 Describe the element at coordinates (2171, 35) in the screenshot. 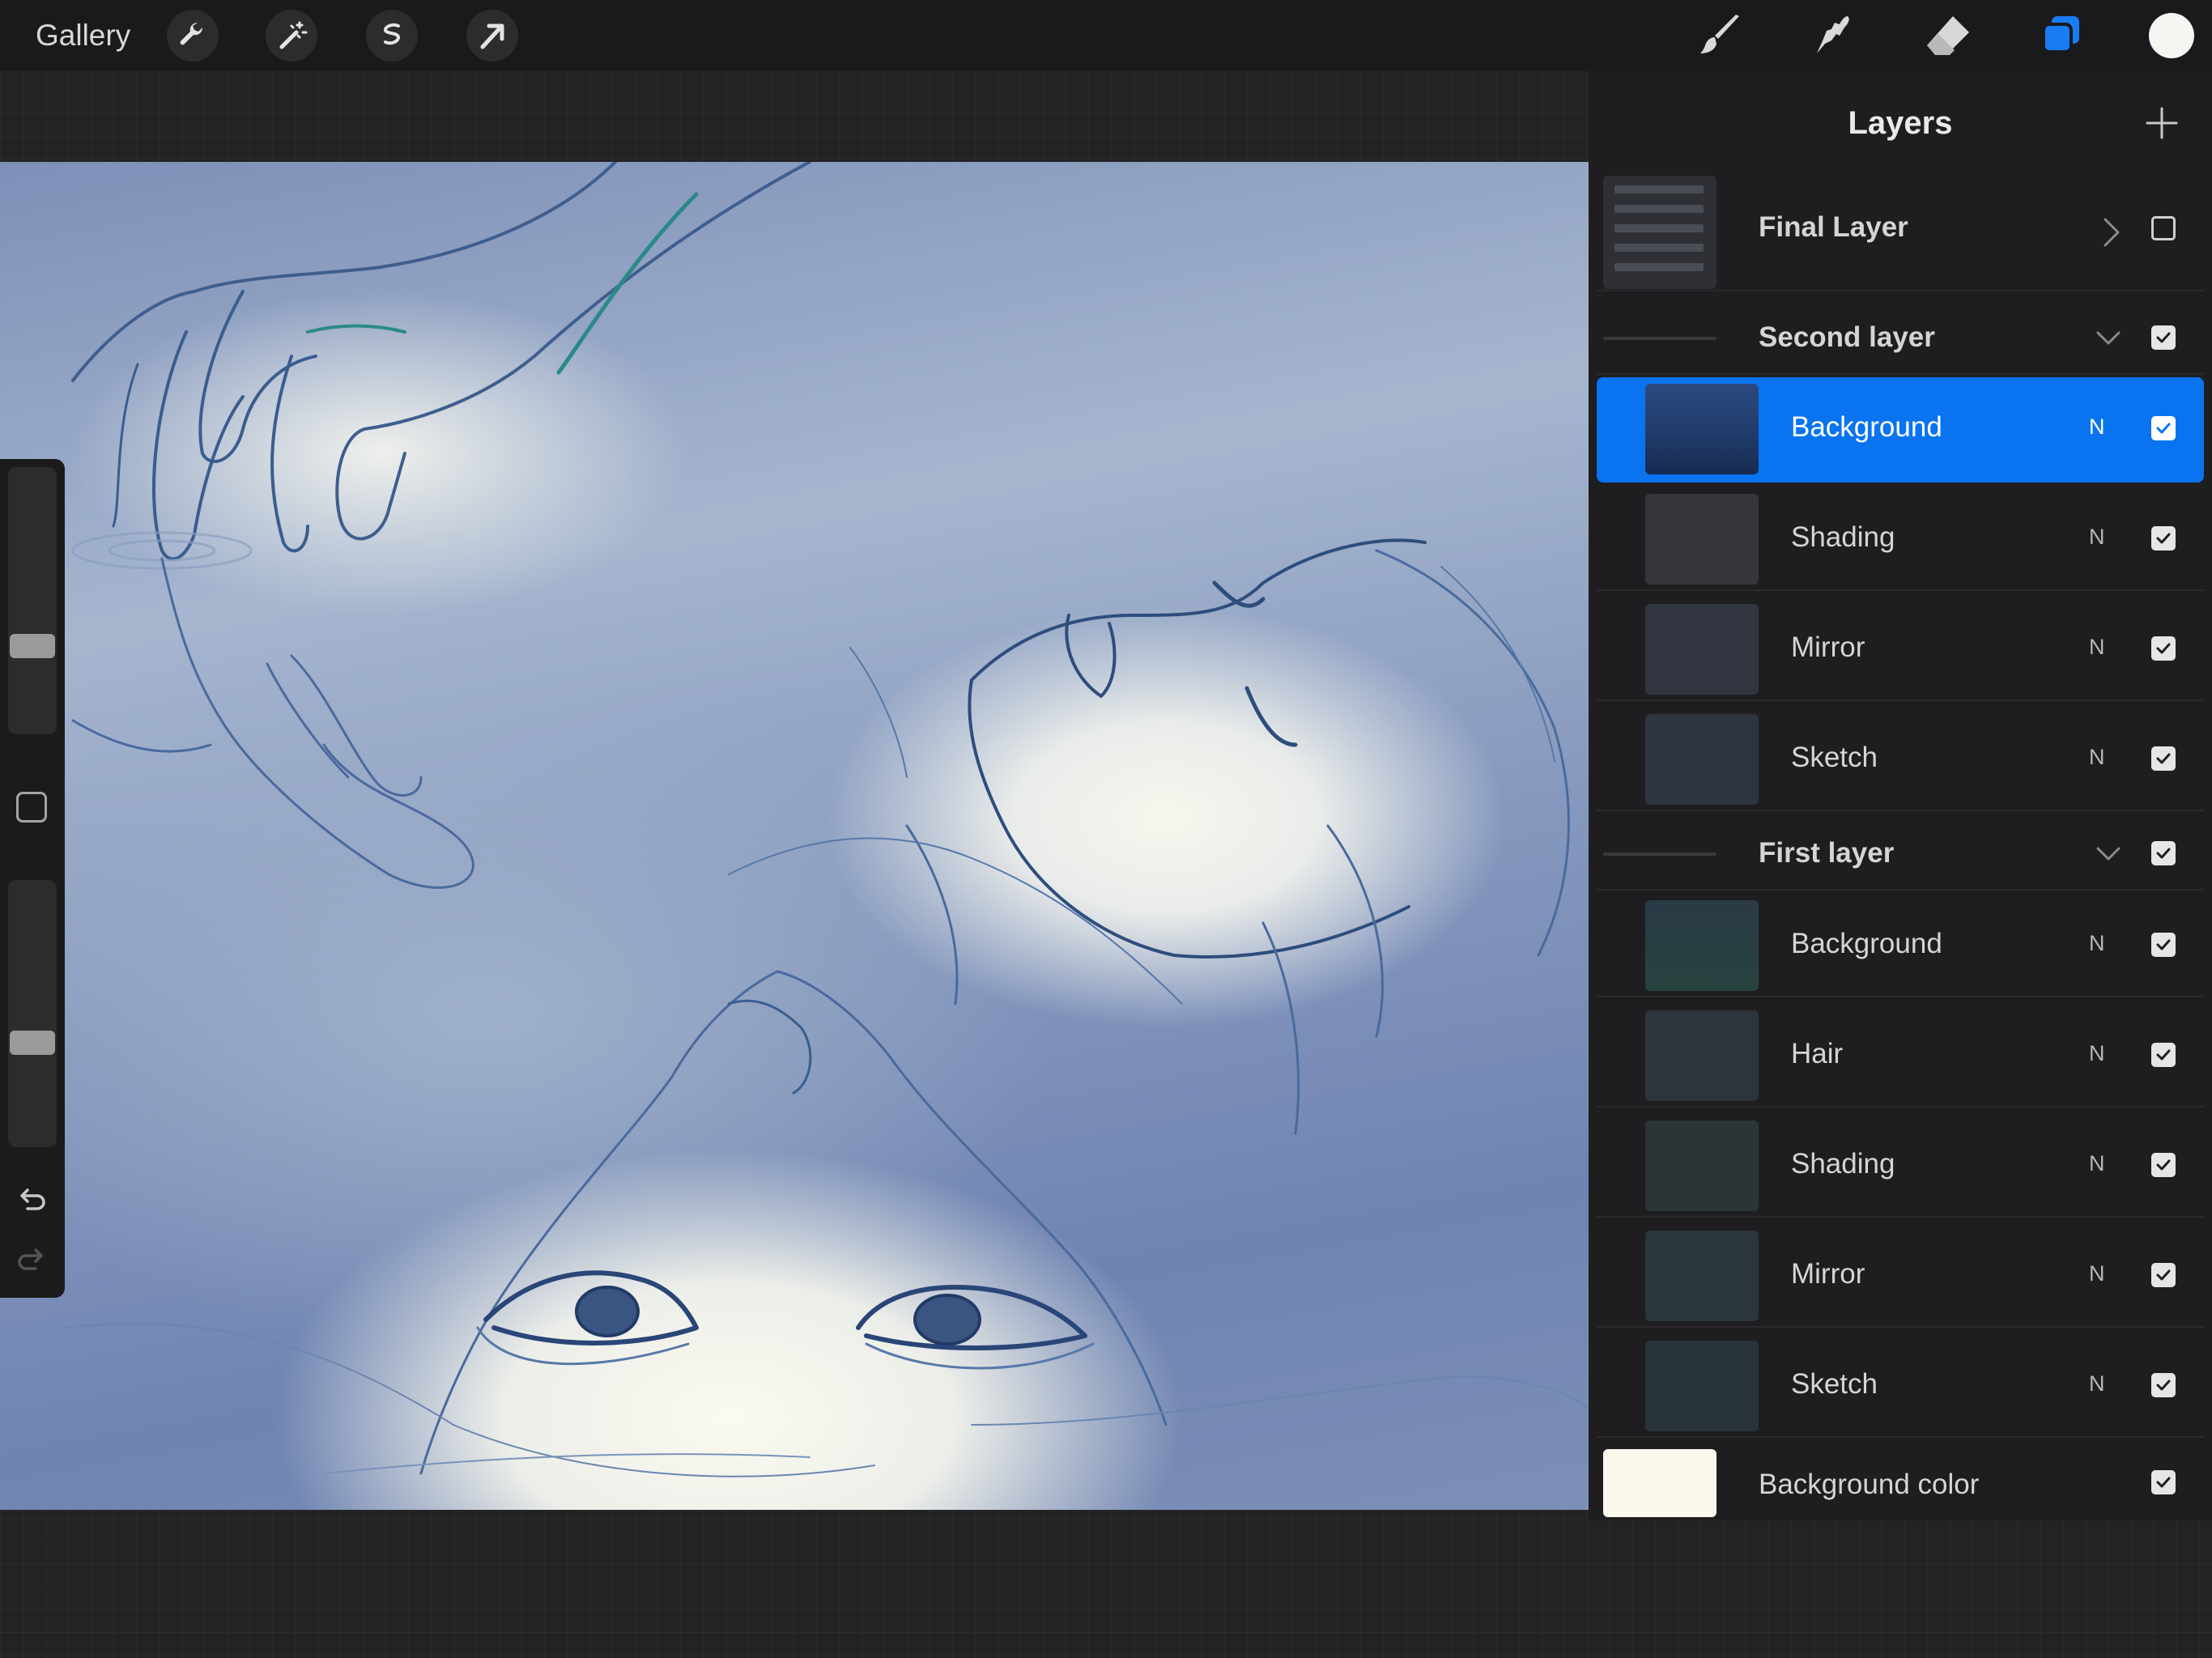

I see `color-picker-button` at that location.